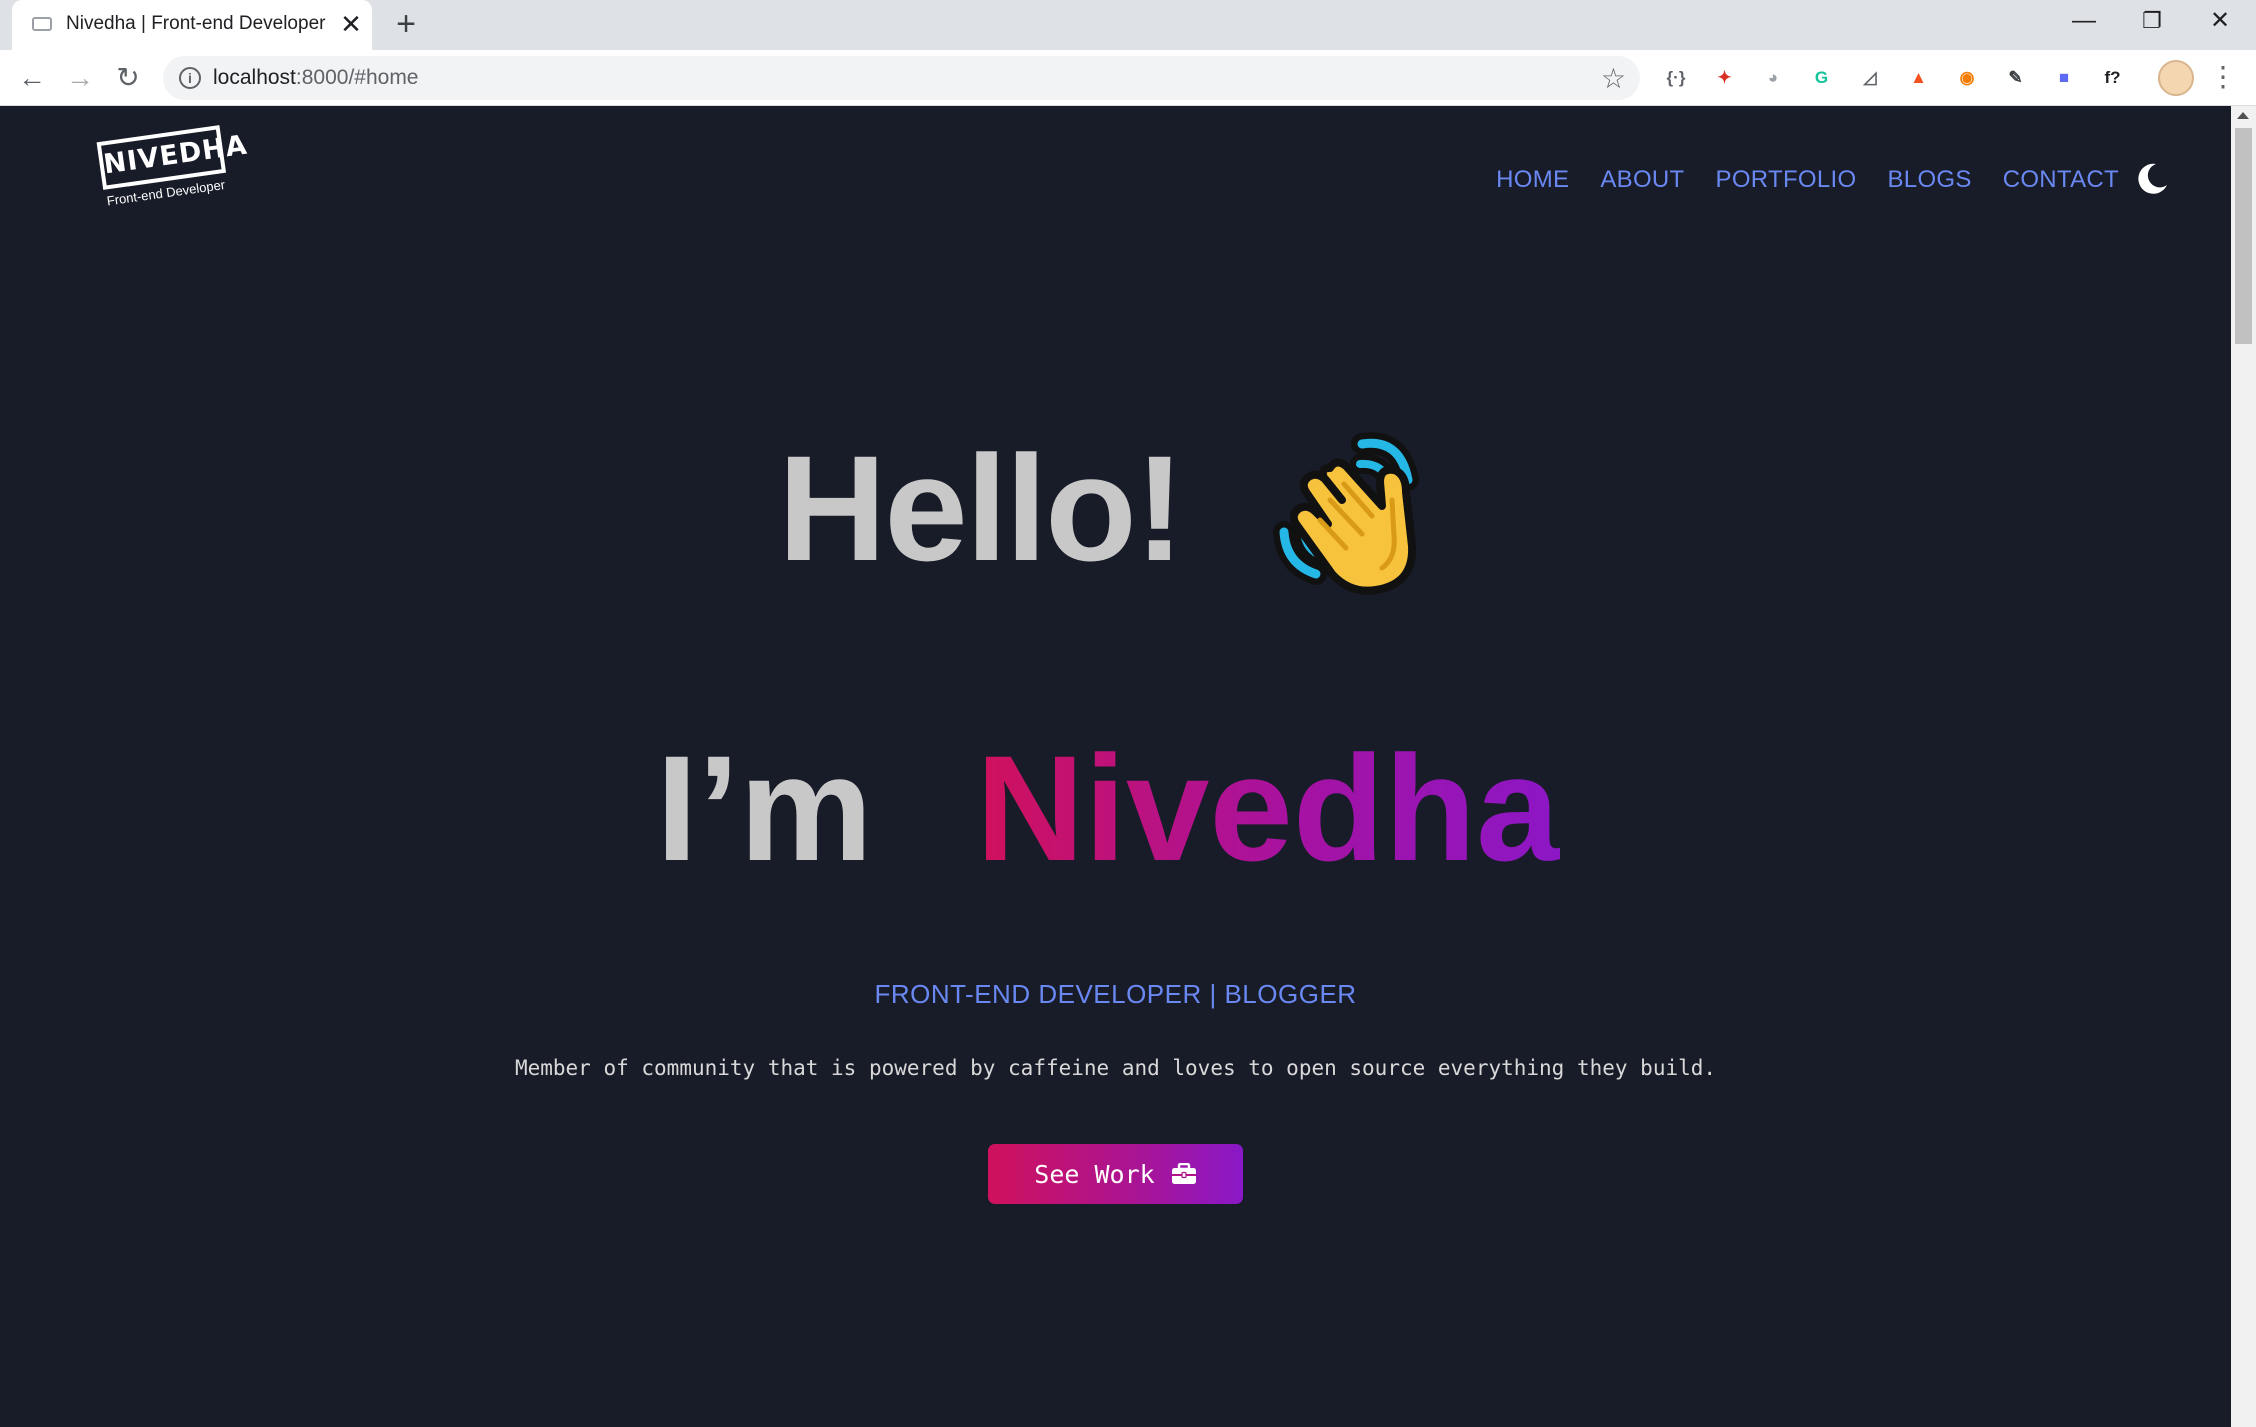 The height and width of the screenshot is (1427, 2256). What do you see at coordinates (1128, 25) in the screenshot?
I see `browser-tab-strip: Nivedha | Front-end Developer ✕ + — ❐ ✕` at bounding box center [1128, 25].